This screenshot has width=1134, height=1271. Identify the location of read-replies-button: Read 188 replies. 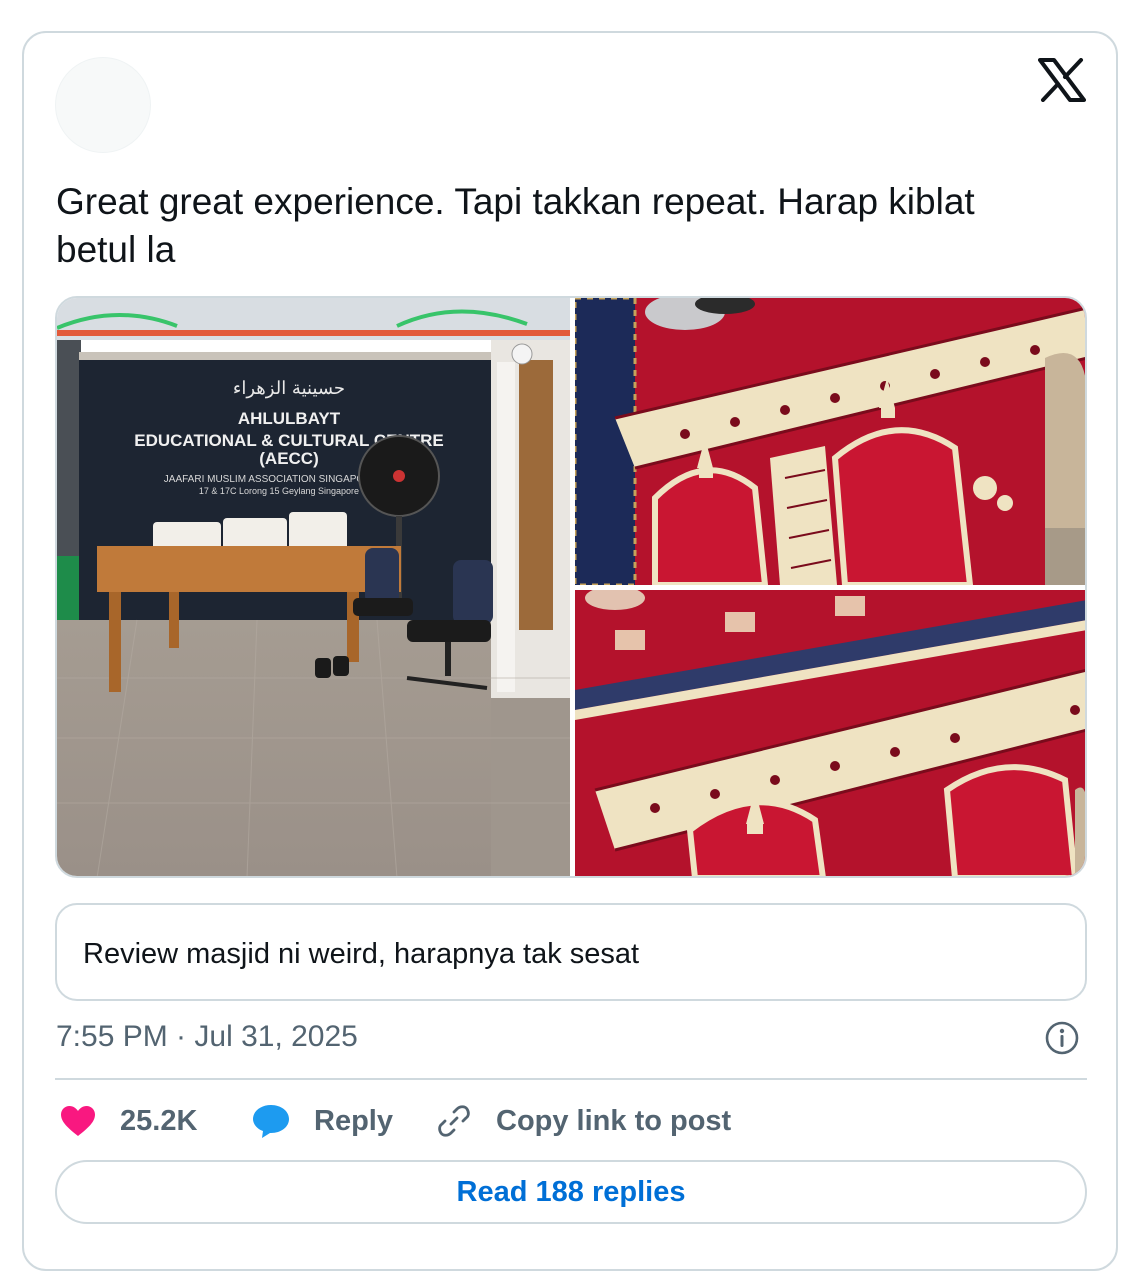
(571, 1192).